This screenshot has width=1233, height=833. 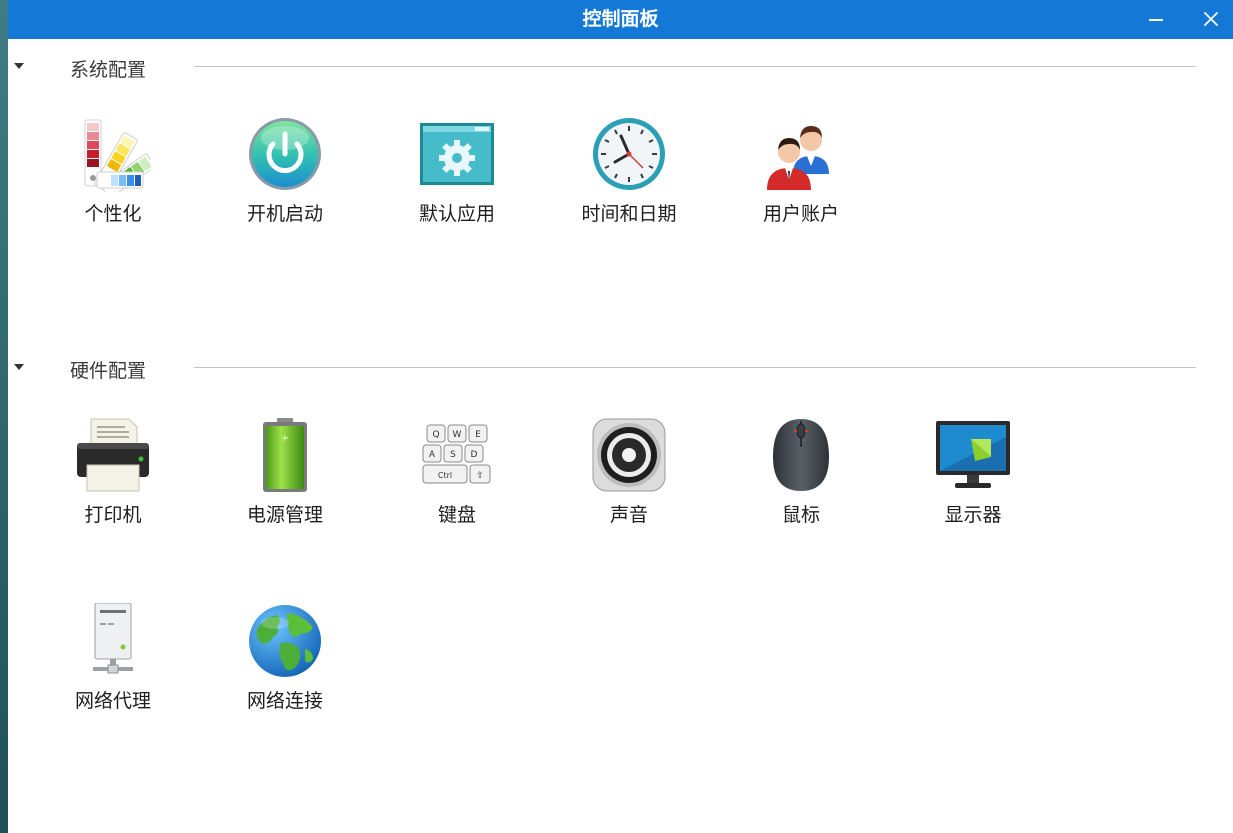 I want to click on item-label: 网络代理, so click(x=112, y=701).